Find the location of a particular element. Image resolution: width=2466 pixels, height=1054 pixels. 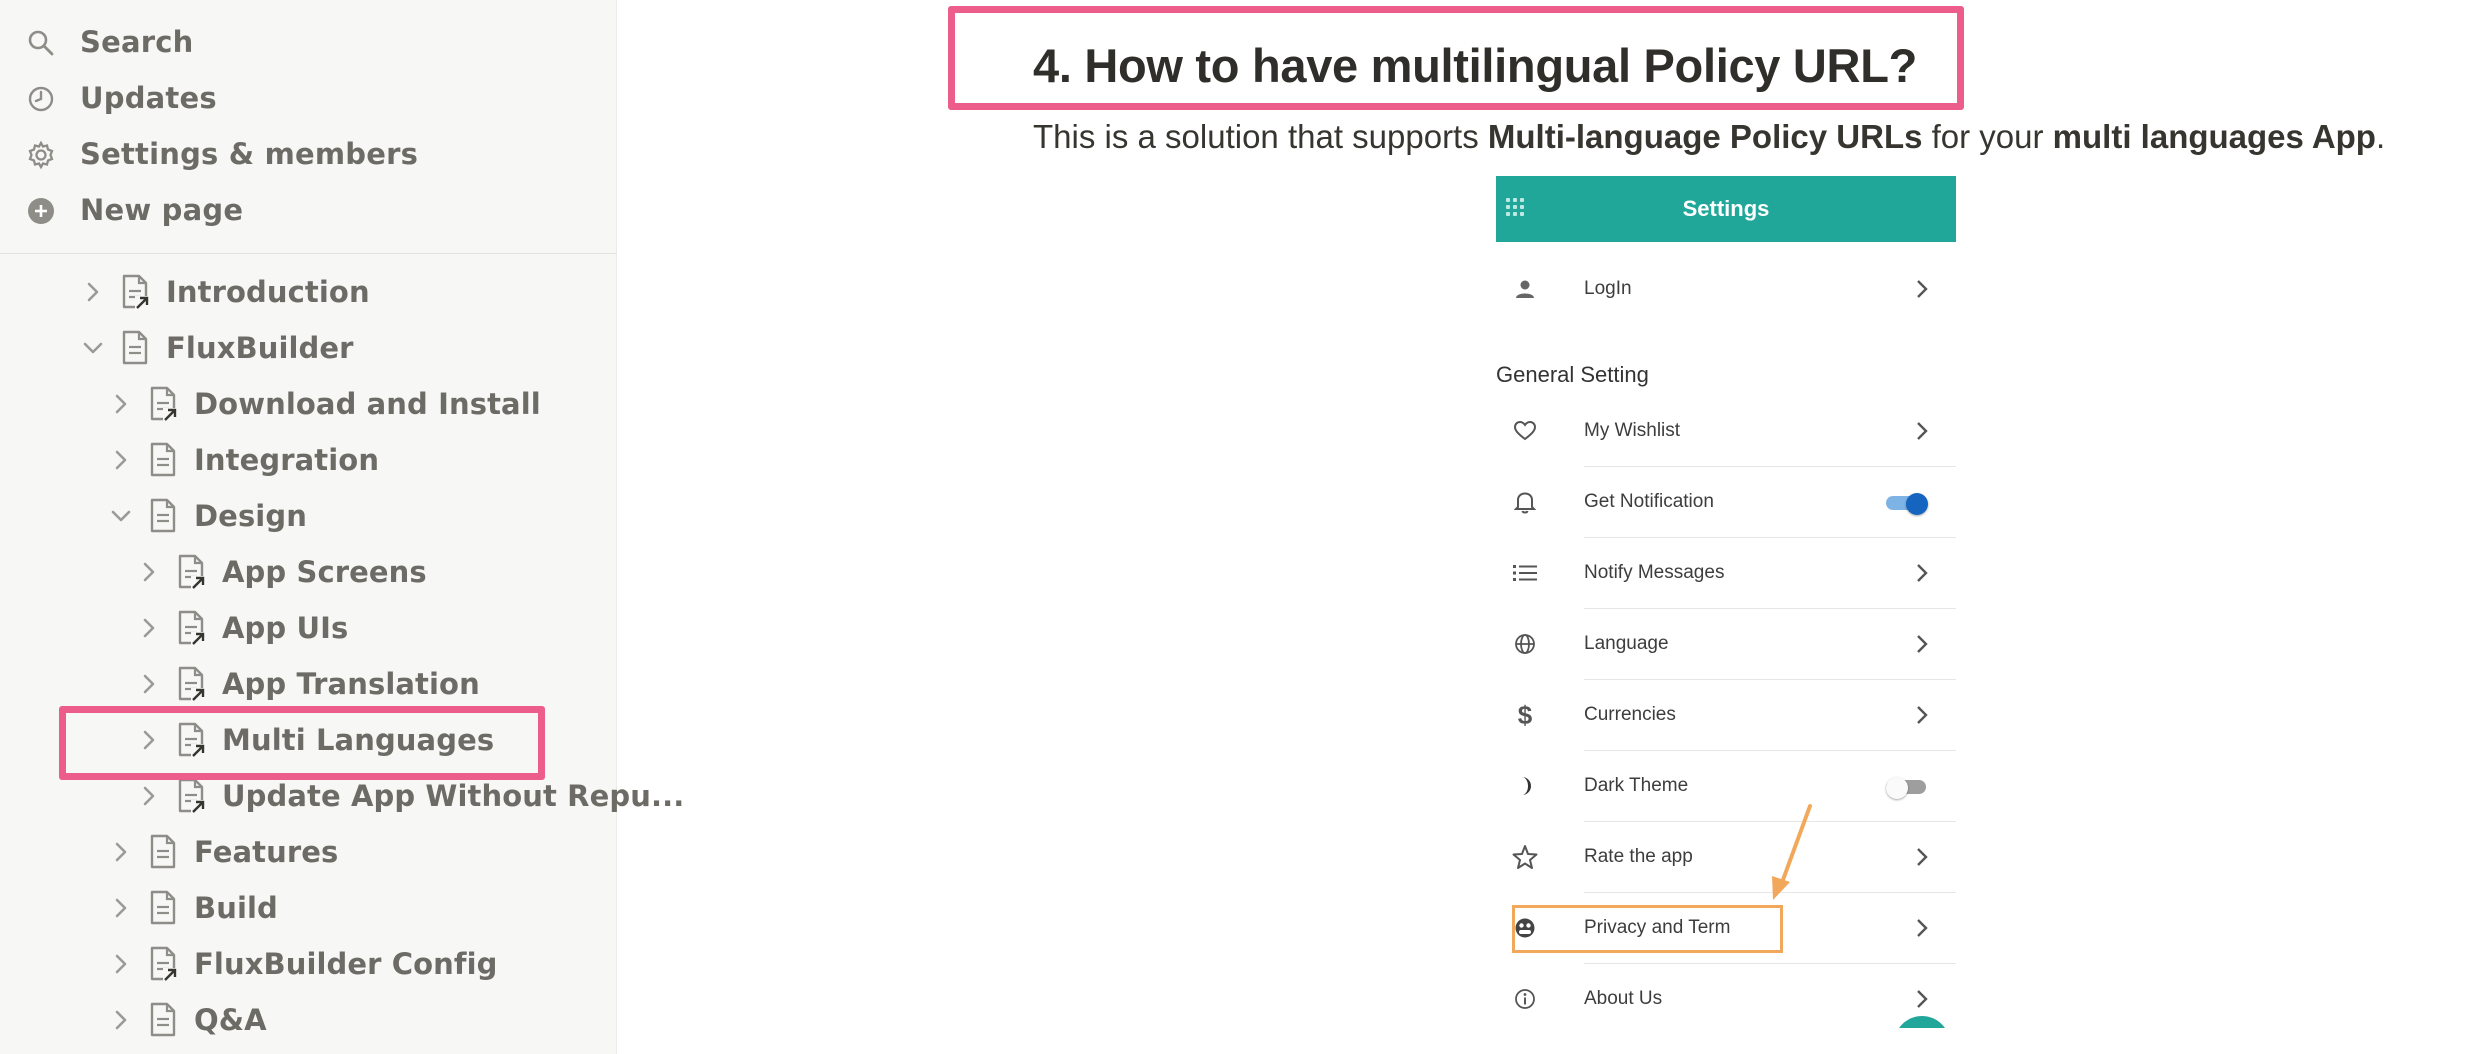

sidebar-settings-label: Settings & members is located at coordinates (249, 154).